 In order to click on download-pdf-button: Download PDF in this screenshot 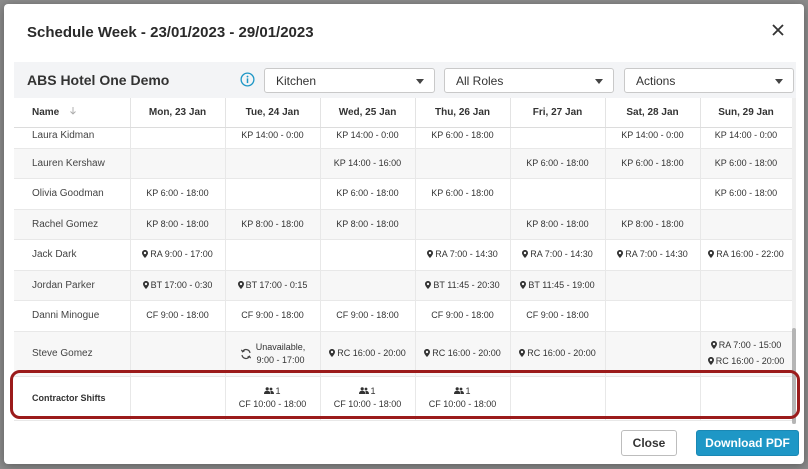, I will do `click(747, 443)`.